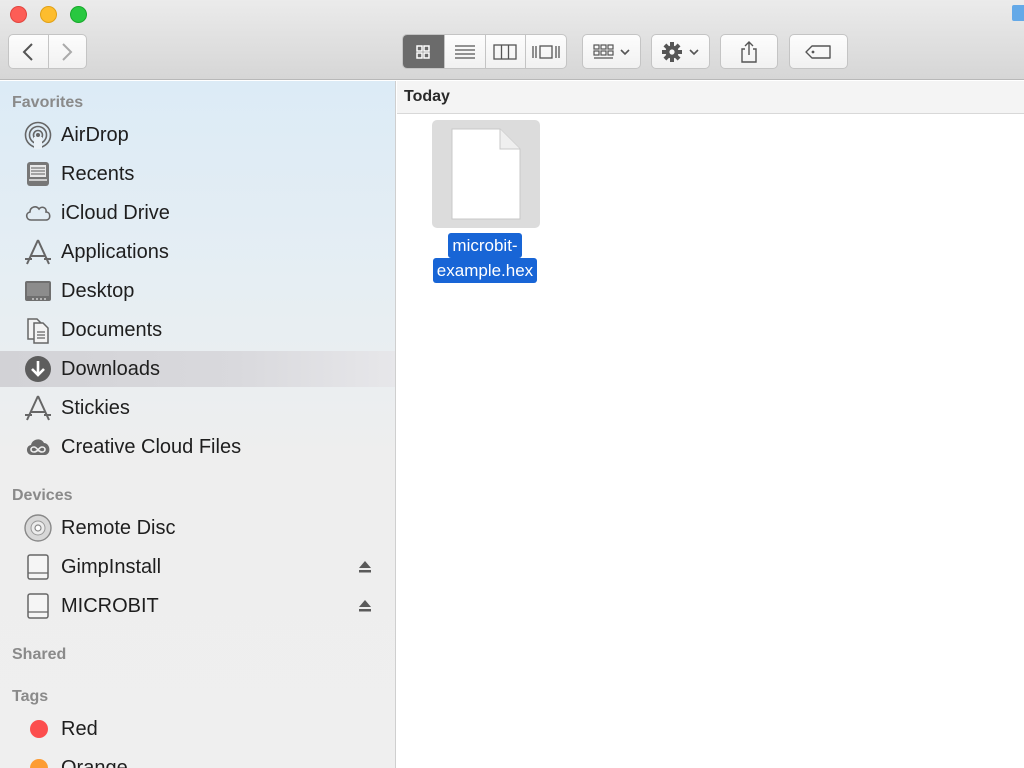 The width and height of the screenshot is (1024, 768). I want to click on edit-tags-button, so click(818, 51).